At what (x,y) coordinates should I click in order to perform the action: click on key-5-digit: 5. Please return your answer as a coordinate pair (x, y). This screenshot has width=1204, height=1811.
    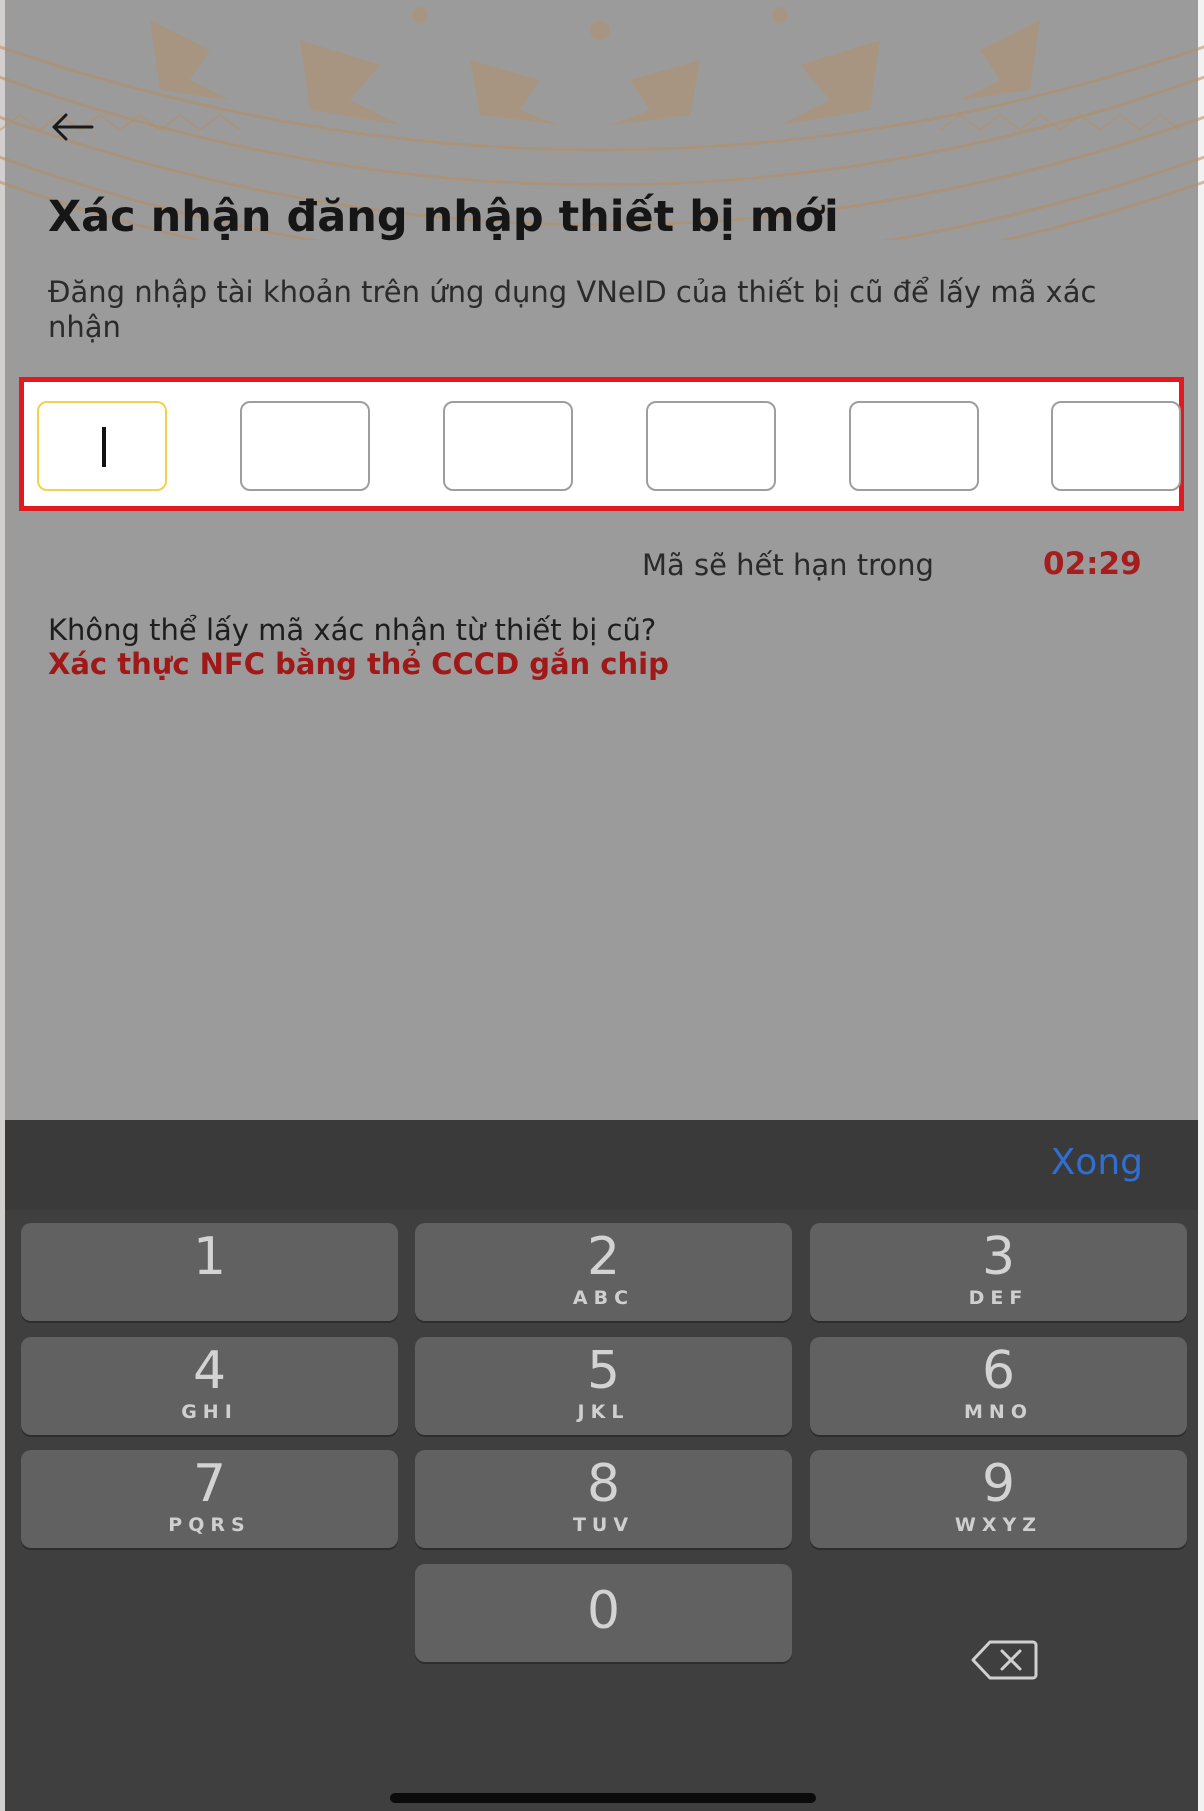
    Looking at the image, I should click on (603, 1371).